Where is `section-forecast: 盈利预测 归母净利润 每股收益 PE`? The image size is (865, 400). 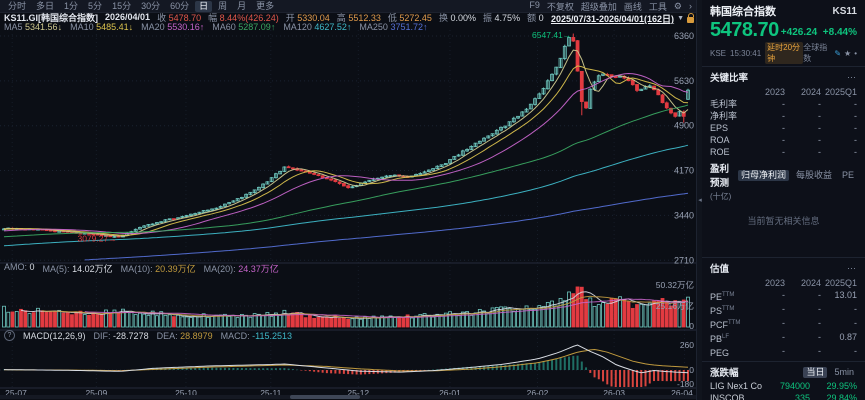
section-forecast: 盈利预测 归母净利润 每股收益 PE is located at coordinates (783, 174).